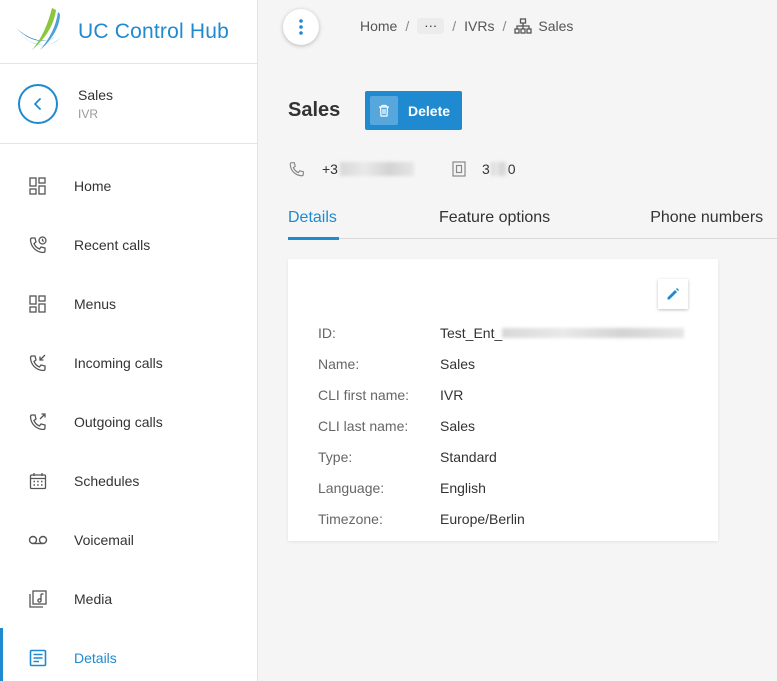 The height and width of the screenshot is (681, 777). What do you see at coordinates (296, 169) in the screenshot?
I see `phone-icon` at bounding box center [296, 169].